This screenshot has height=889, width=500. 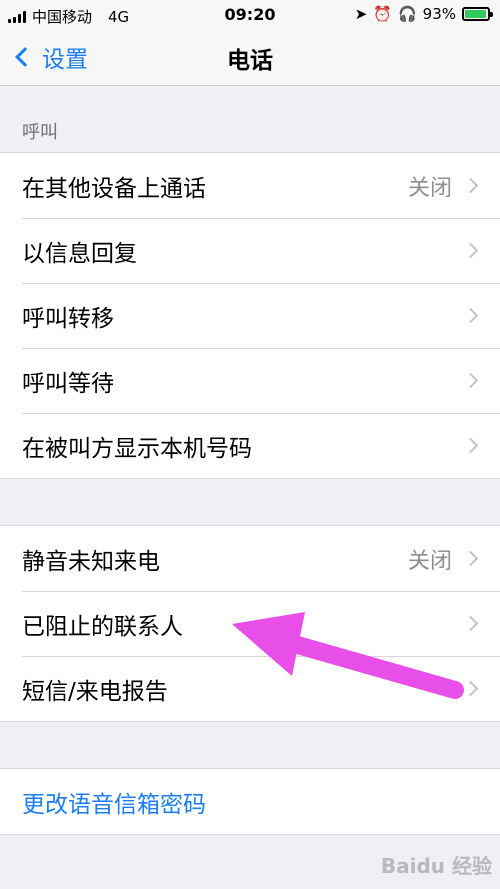 I want to click on navigation-bar: 设置 电话, so click(x=250, y=58).